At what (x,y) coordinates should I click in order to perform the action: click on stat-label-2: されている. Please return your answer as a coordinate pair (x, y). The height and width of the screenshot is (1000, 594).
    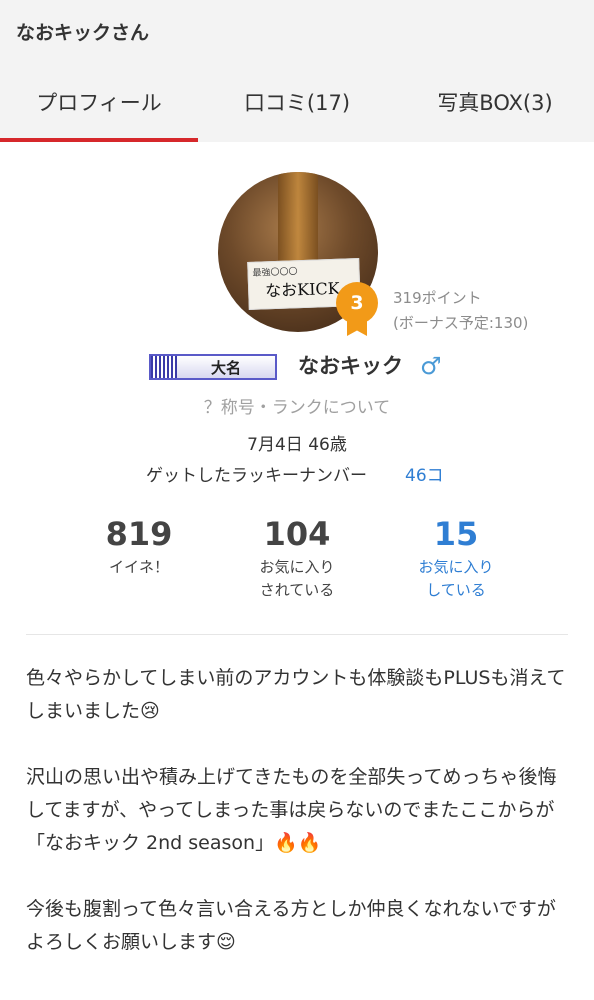
    Looking at the image, I should click on (297, 590).